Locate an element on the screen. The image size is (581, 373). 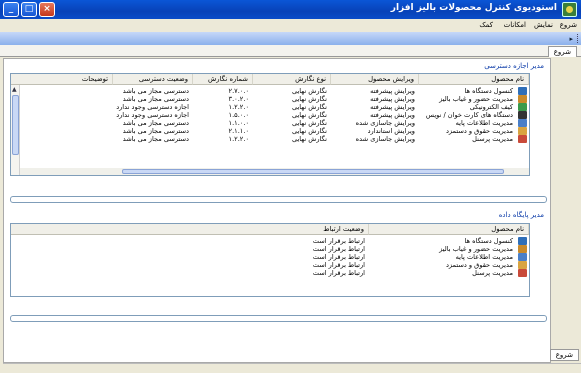
document-tab-strip: شروع is located at coordinates (290, 51).